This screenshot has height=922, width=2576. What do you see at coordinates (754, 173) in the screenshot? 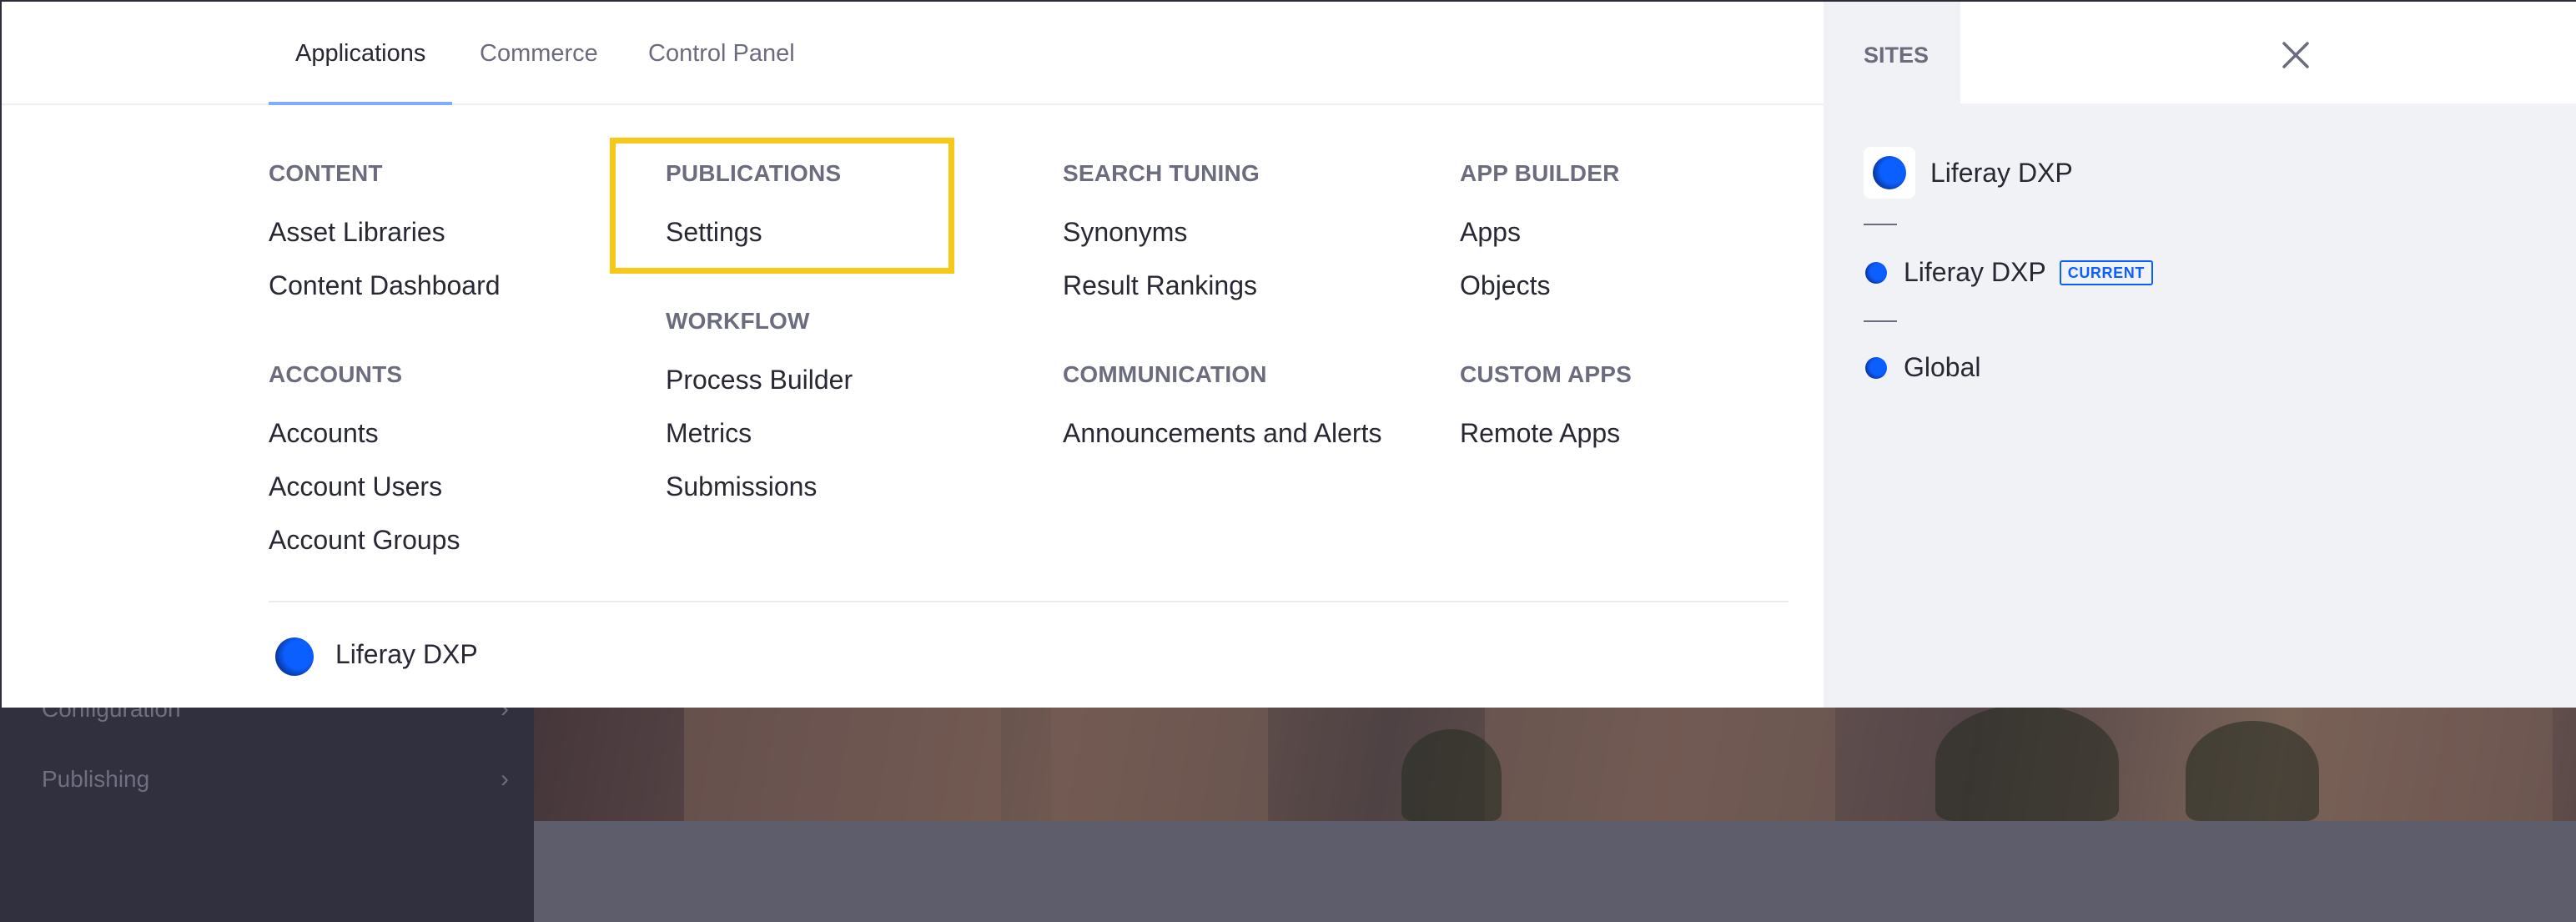
I see `category-publications: PUBLICATIONS` at bounding box center [754, 173].